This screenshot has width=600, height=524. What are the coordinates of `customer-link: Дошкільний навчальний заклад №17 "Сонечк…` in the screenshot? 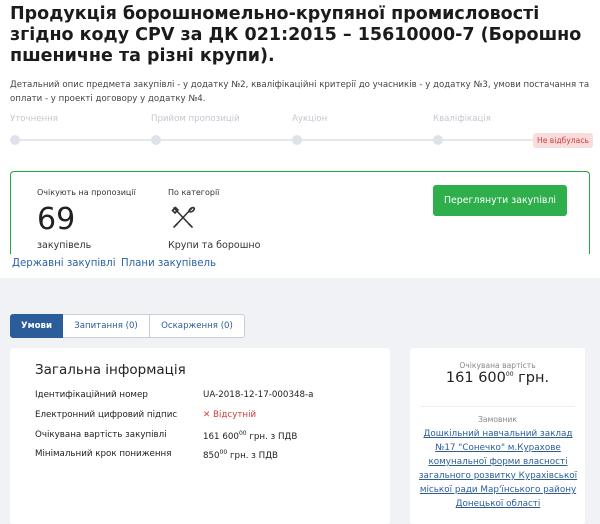 It's located at (498, 469).